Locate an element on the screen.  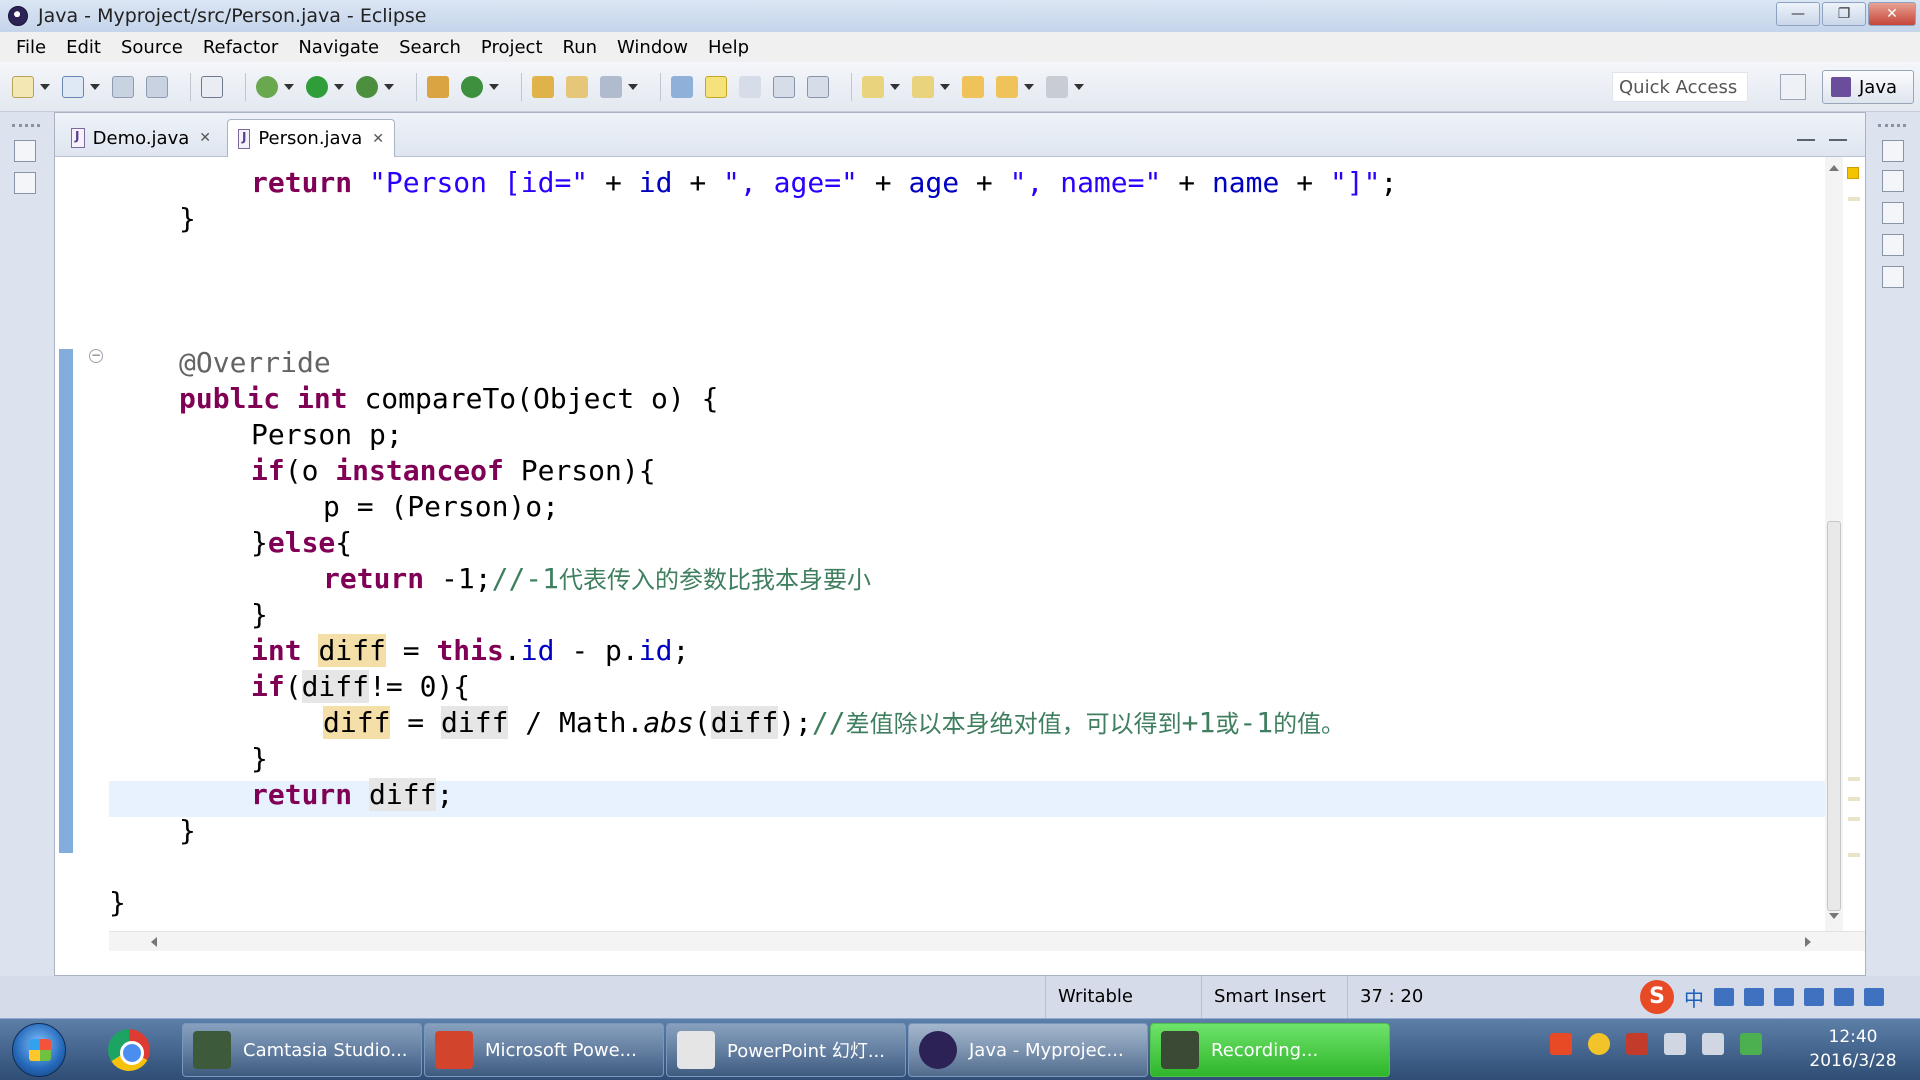
debug-icon is located at coordinates (267, 86).